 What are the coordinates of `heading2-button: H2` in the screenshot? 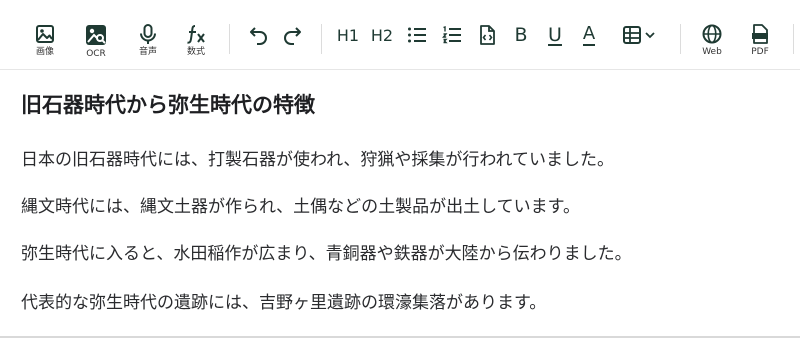 It's located at (382, 35).